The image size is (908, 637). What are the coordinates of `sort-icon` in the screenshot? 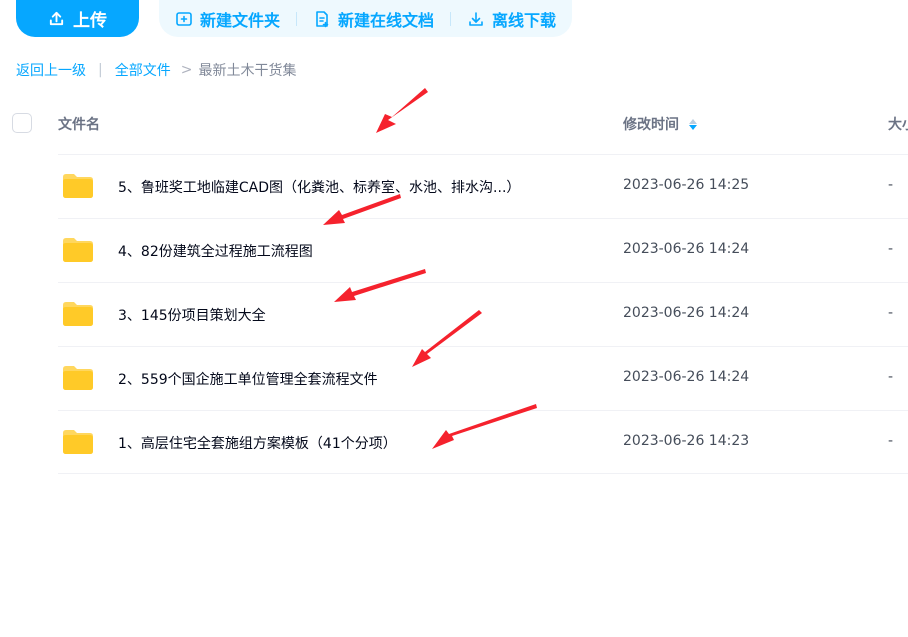 It's located at (693, 124).